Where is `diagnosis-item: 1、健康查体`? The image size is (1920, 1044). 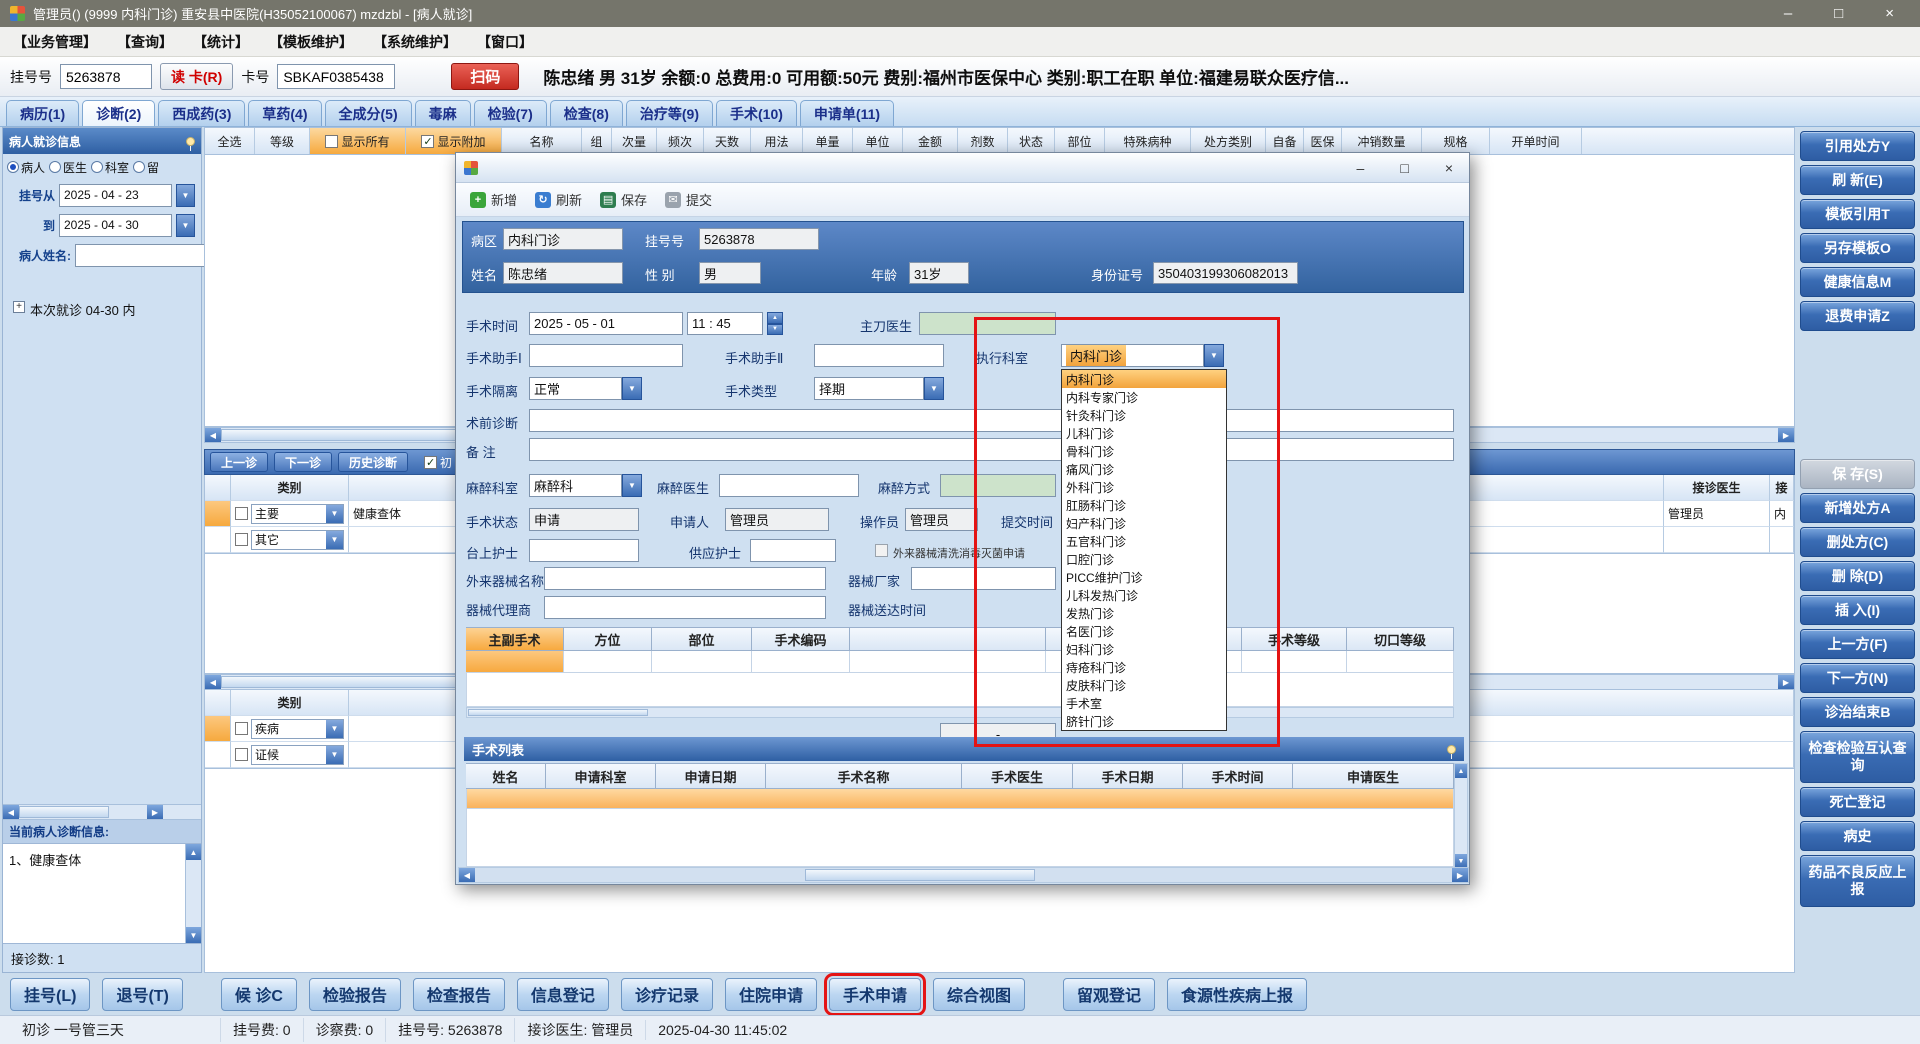 diagnosis-item: 1、健康查体 is located at coordinates (94, 893).